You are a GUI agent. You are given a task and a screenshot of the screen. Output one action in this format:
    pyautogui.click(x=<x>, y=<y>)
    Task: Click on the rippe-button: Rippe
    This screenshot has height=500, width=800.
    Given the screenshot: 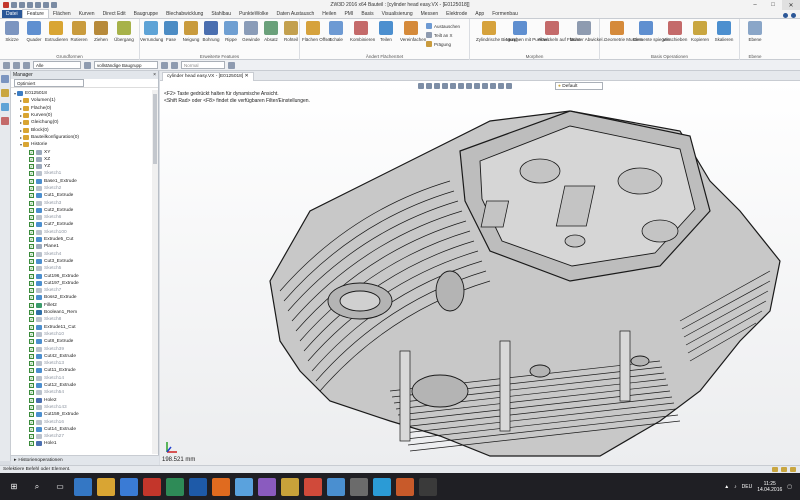 What is the action you would take?
    pyautogui.click(x=231, y=31)
    